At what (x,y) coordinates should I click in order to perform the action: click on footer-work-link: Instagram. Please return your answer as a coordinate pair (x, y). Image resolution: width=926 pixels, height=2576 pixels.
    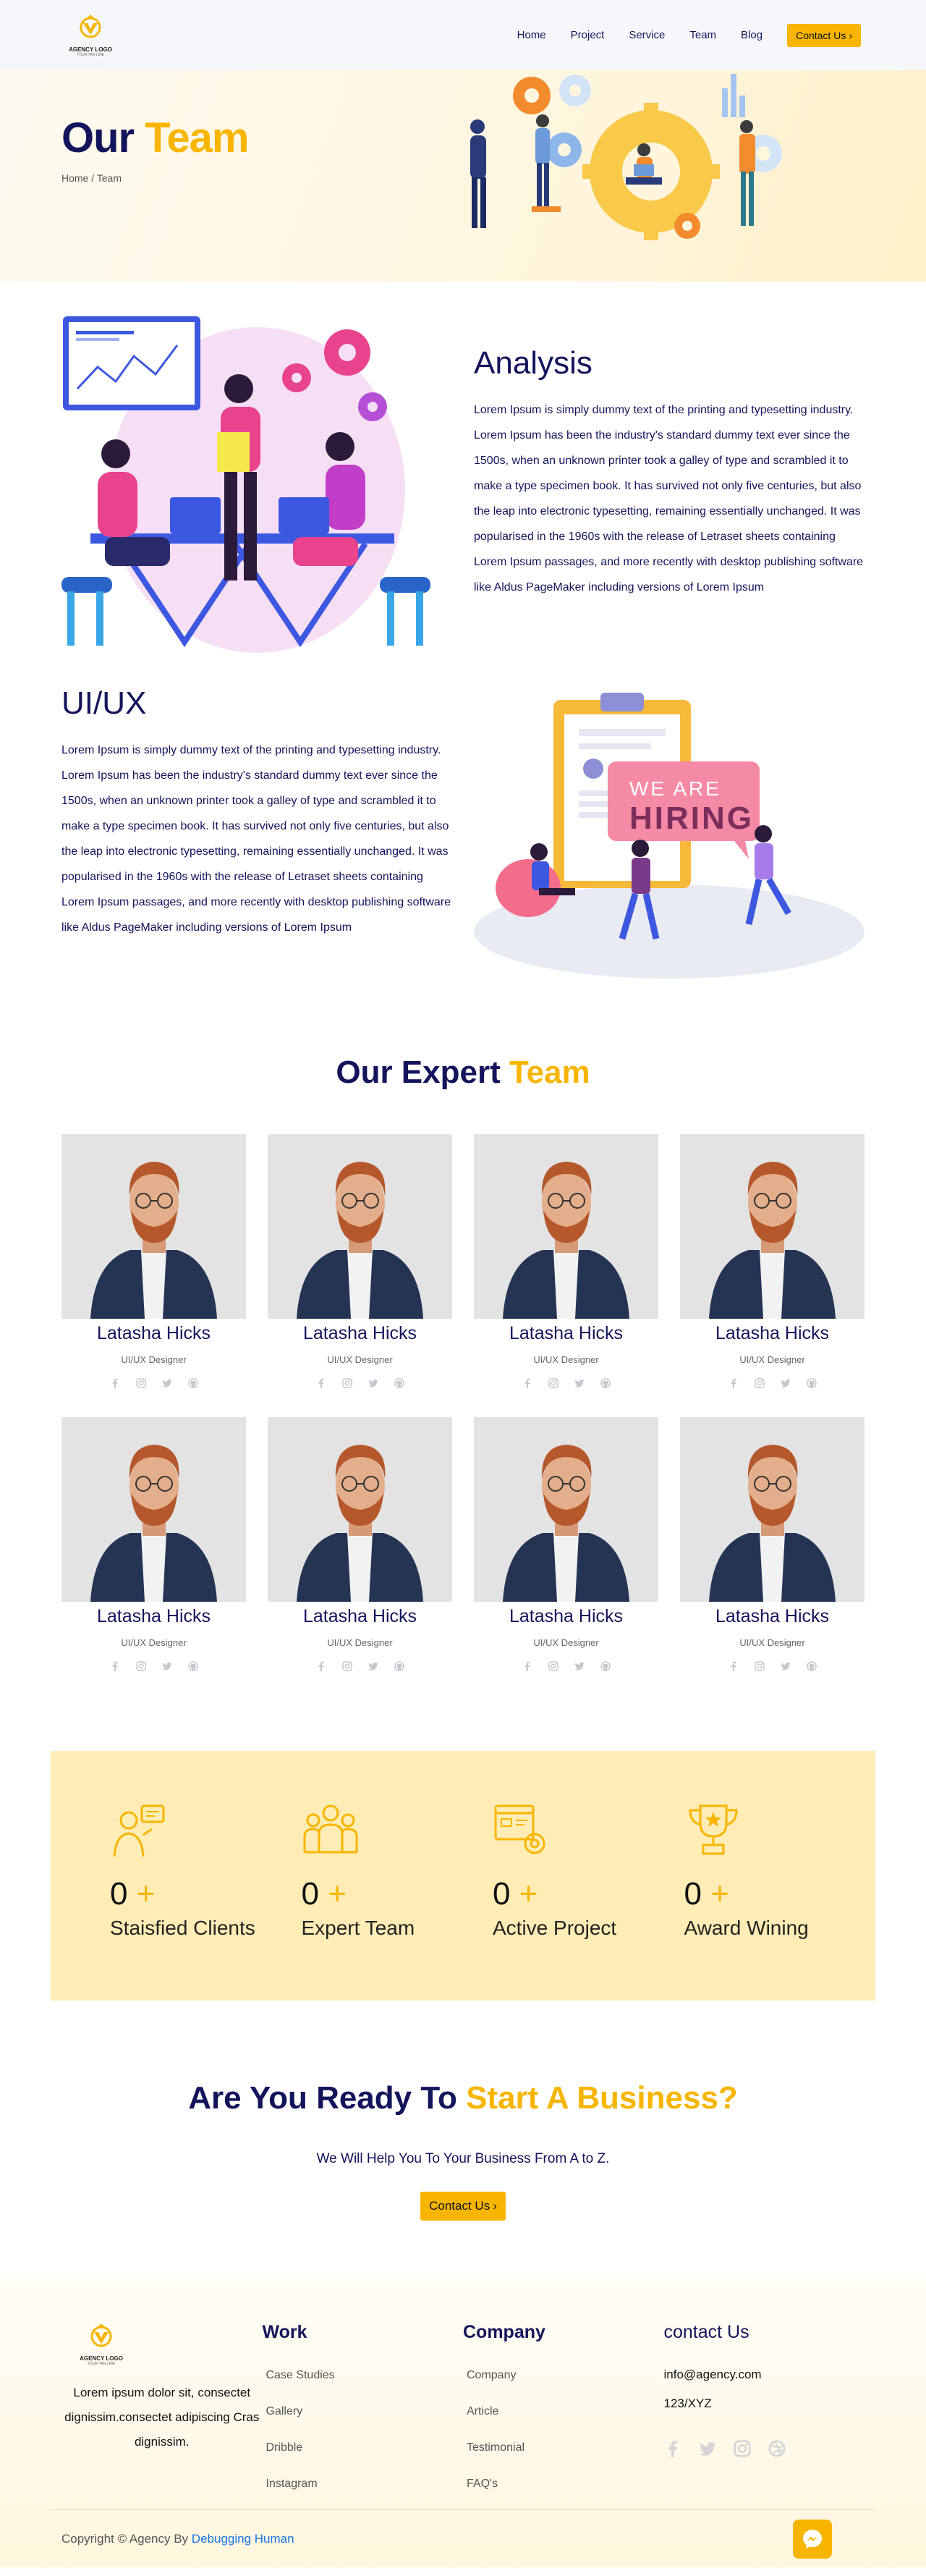
    Looking at the image, I should click on (363, 2484).